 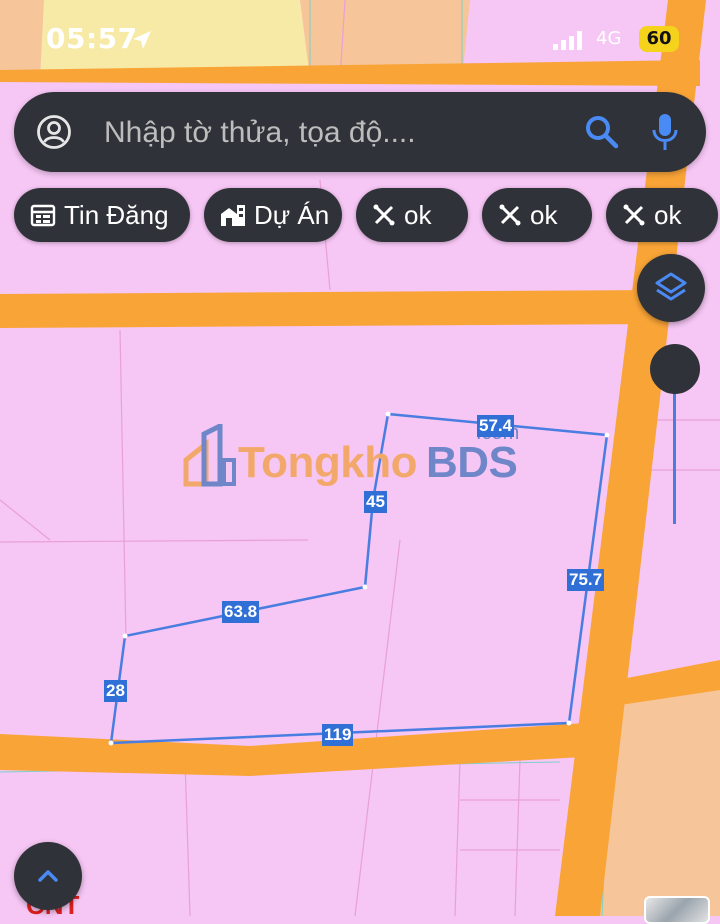 I want to click on status-bar: 05:57 4G 60, so click(x=360, y=40).